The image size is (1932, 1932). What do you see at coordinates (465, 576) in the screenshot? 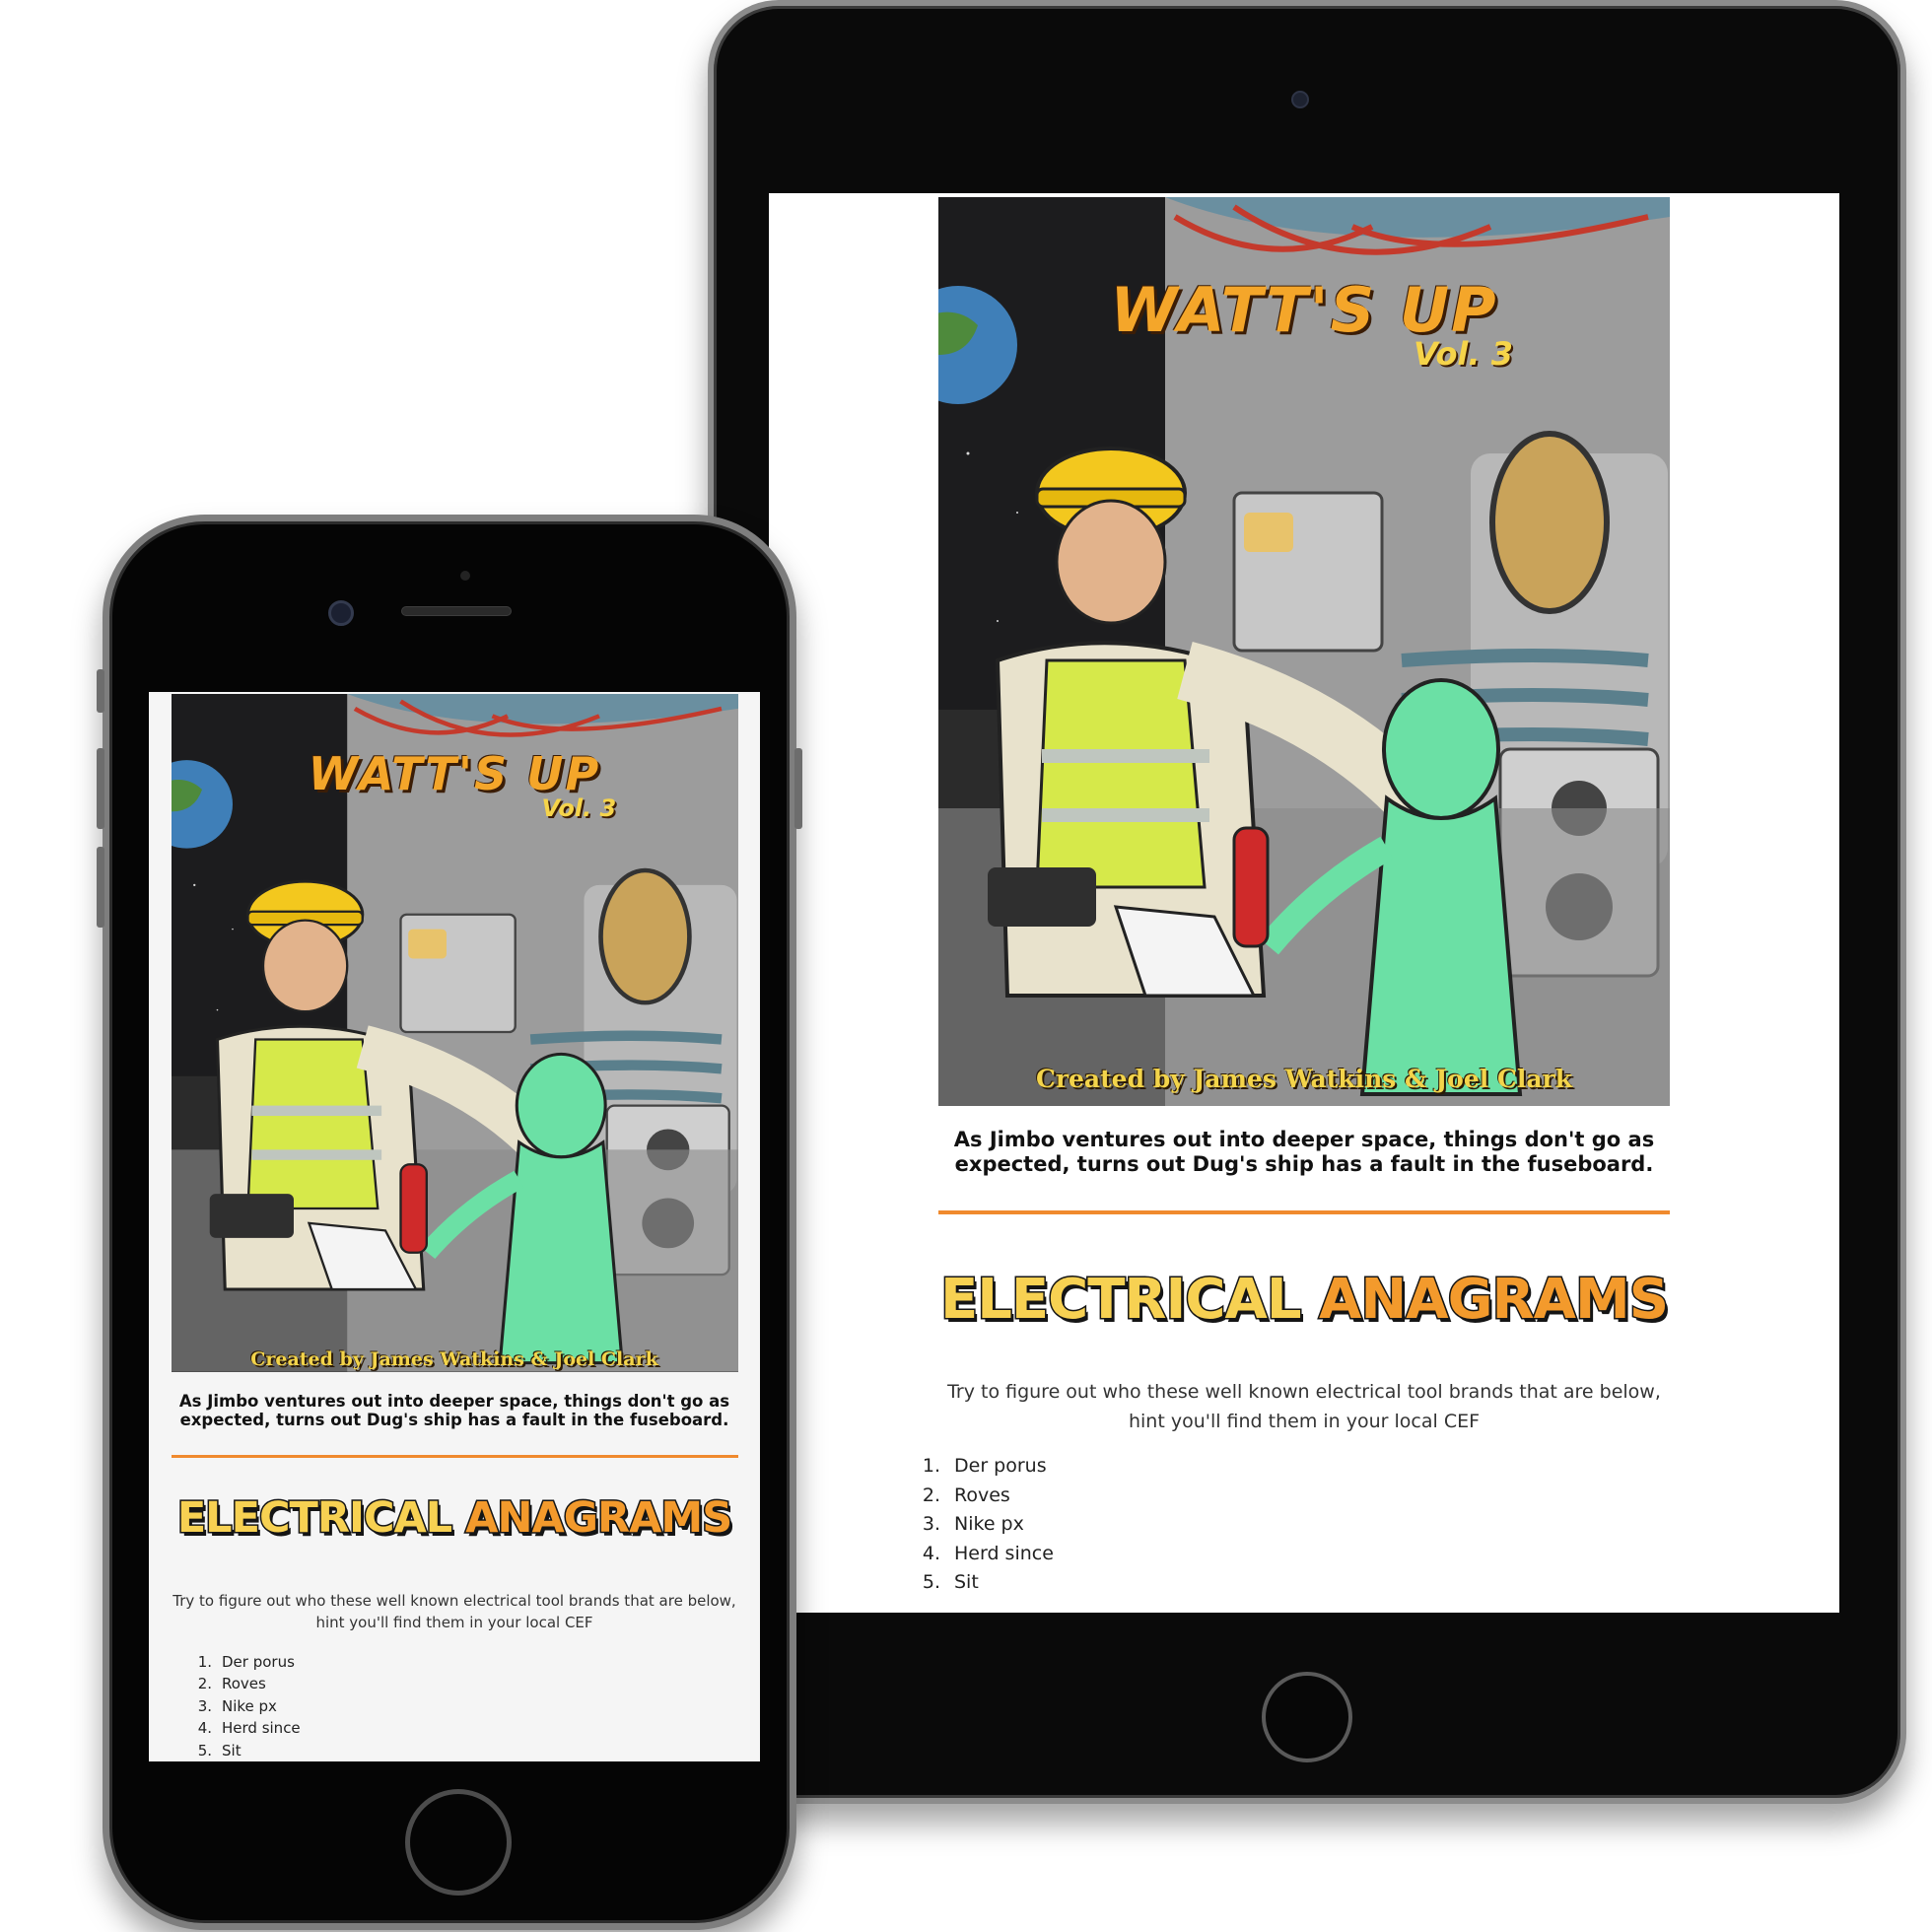
I see `sensor-icon` at bounding box center [465, 576].